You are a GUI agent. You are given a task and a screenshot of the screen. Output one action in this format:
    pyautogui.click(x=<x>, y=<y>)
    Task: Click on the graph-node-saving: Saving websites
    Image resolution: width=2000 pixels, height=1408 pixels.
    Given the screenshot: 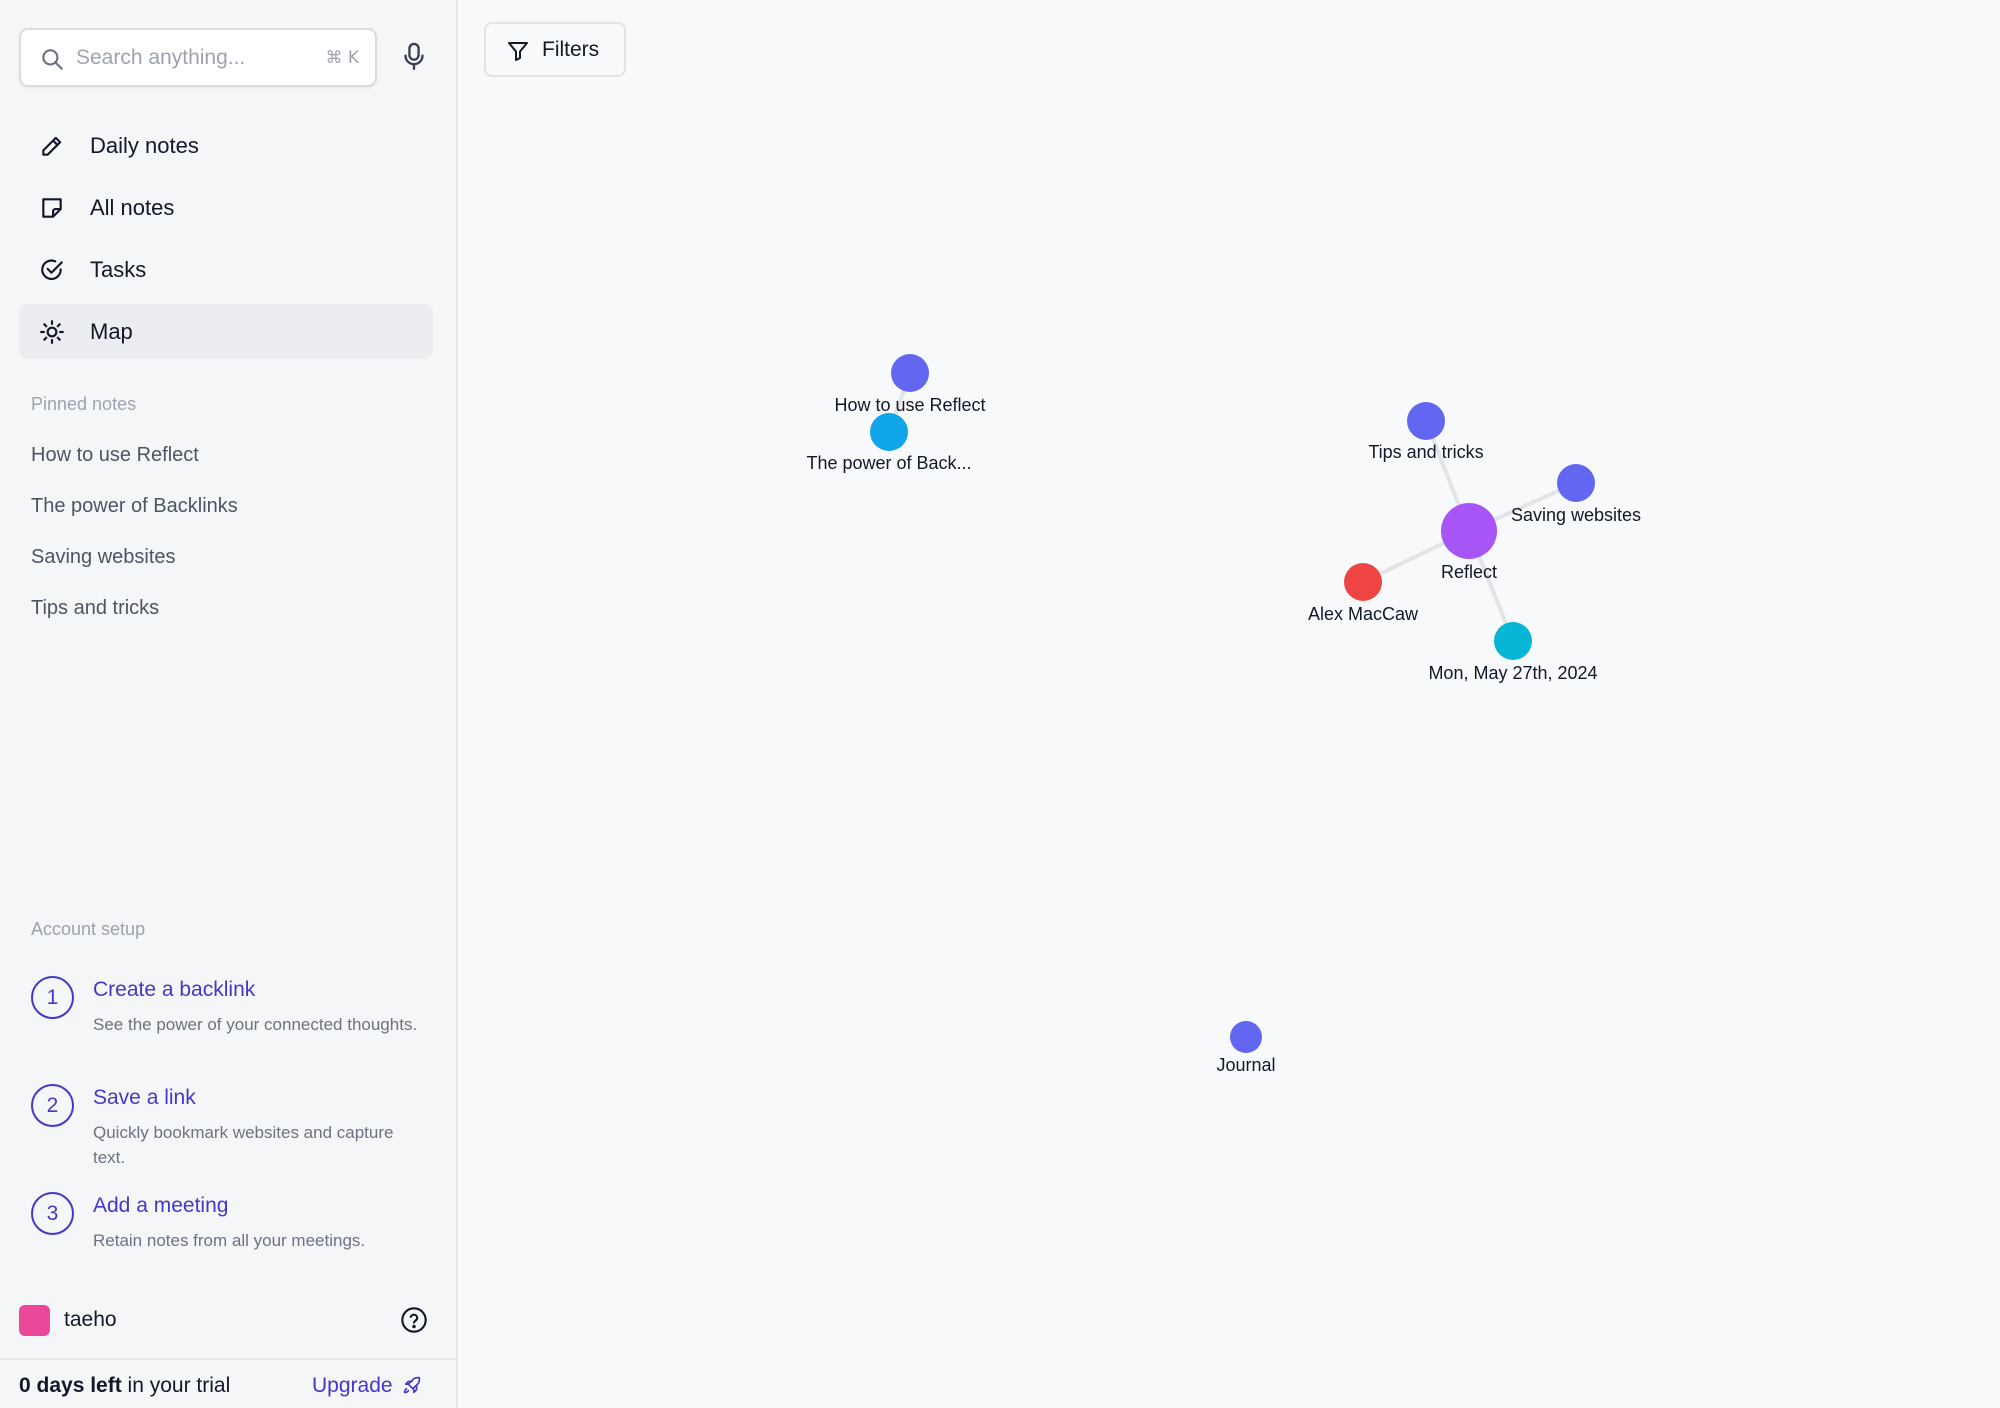 What is the action you would take?
    pyautogui.click(x=1576, y=494)
    